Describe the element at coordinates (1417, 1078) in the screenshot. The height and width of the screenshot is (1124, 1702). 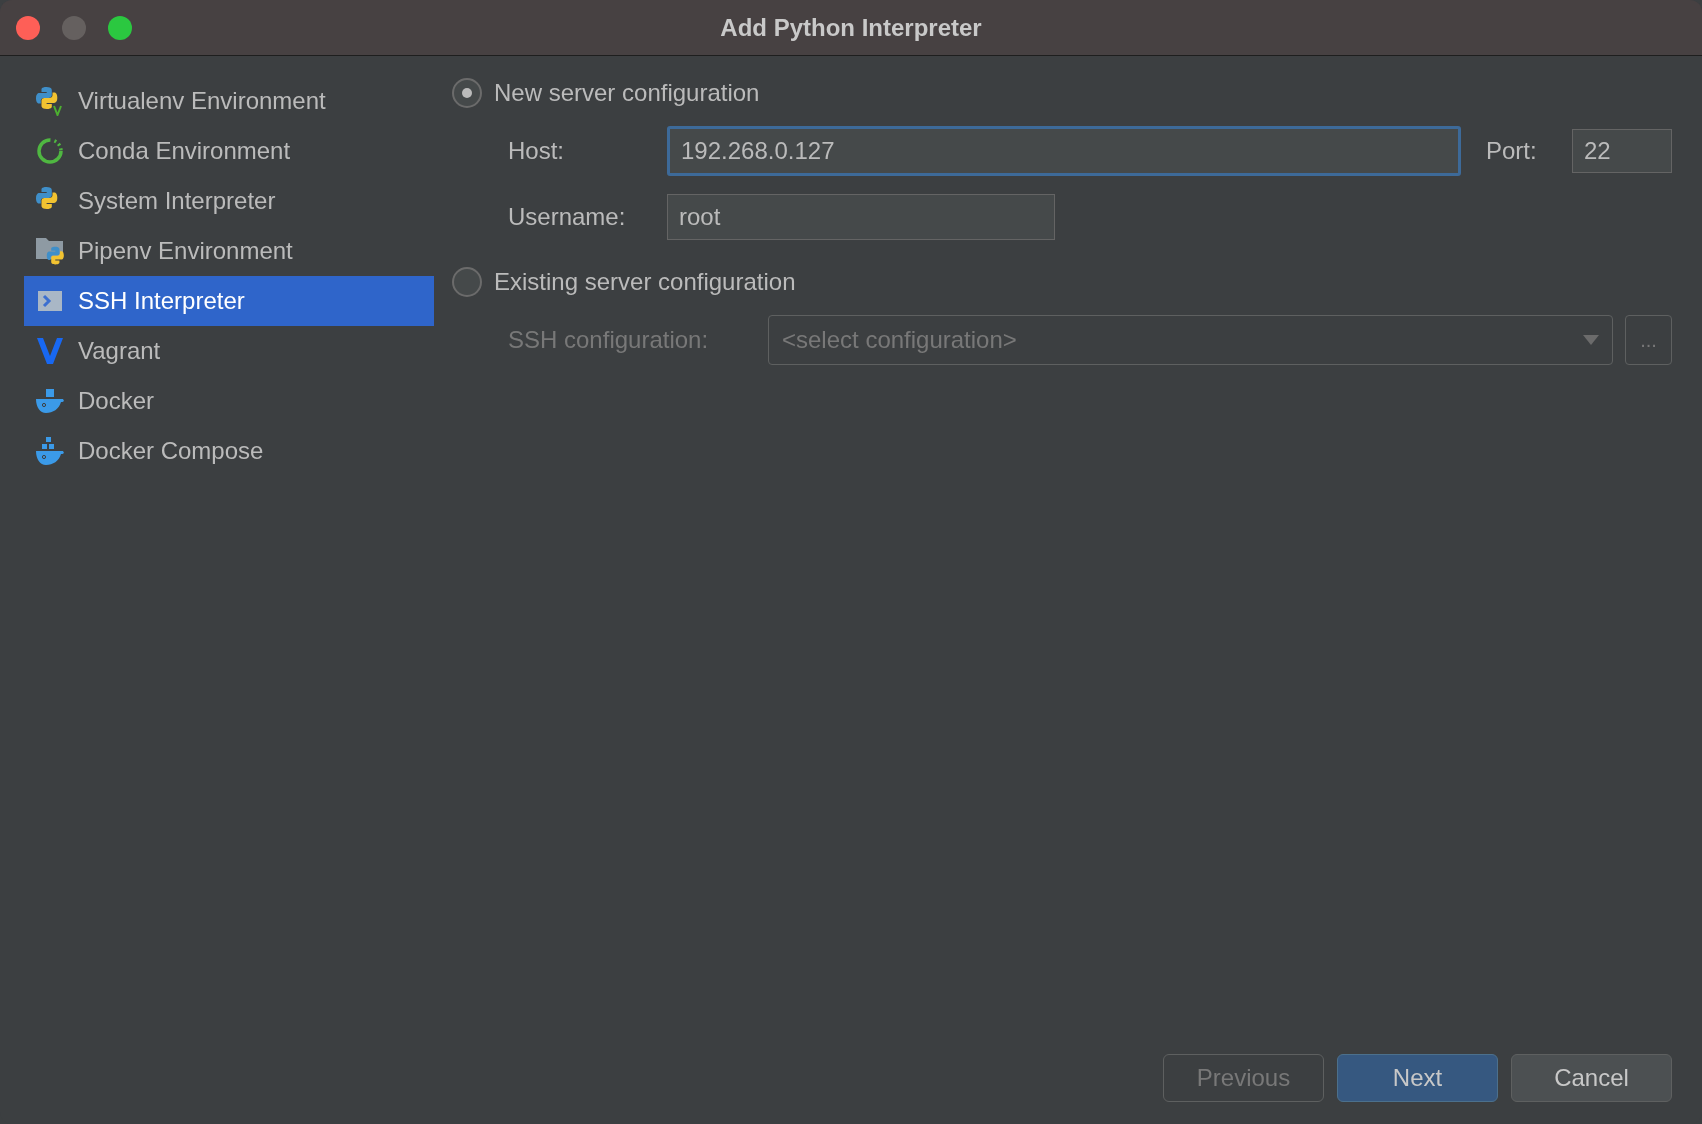
I see `dialog-button: Next` at that location.